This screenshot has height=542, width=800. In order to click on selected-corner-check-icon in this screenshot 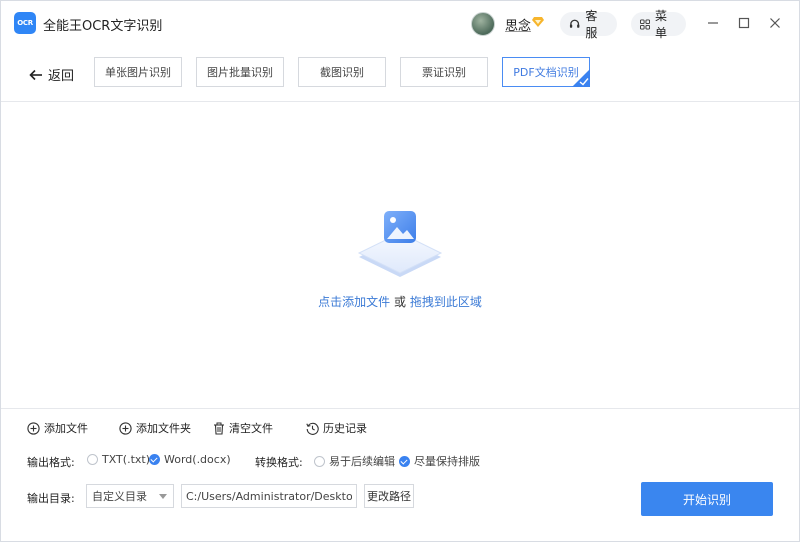, I will do `click(581, 78)`.